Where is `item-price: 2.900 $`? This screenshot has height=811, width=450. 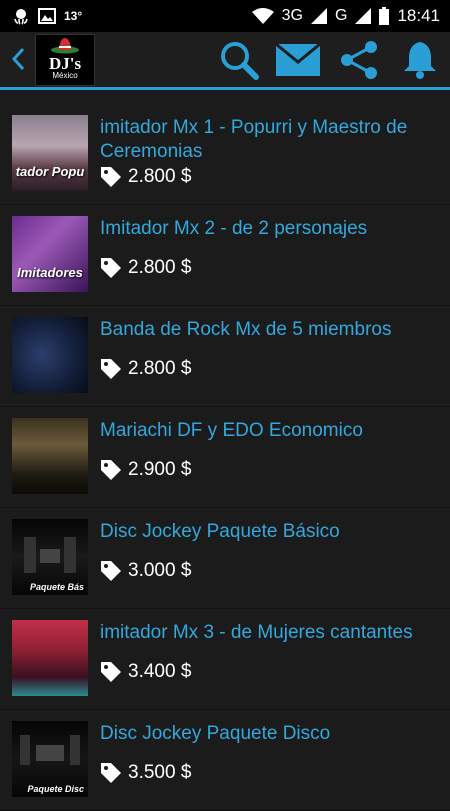
item-price: 2.900 $ is located at coordinates (160, 469).